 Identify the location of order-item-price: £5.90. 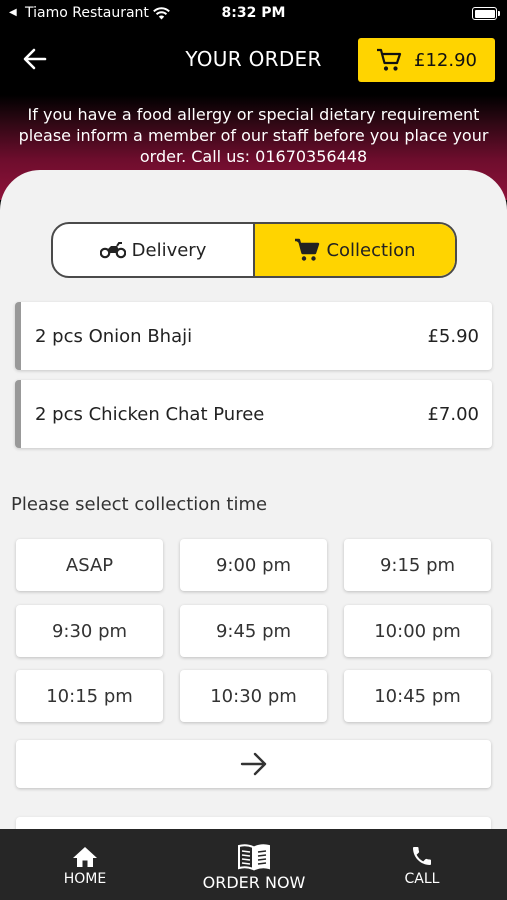
(453, 336).